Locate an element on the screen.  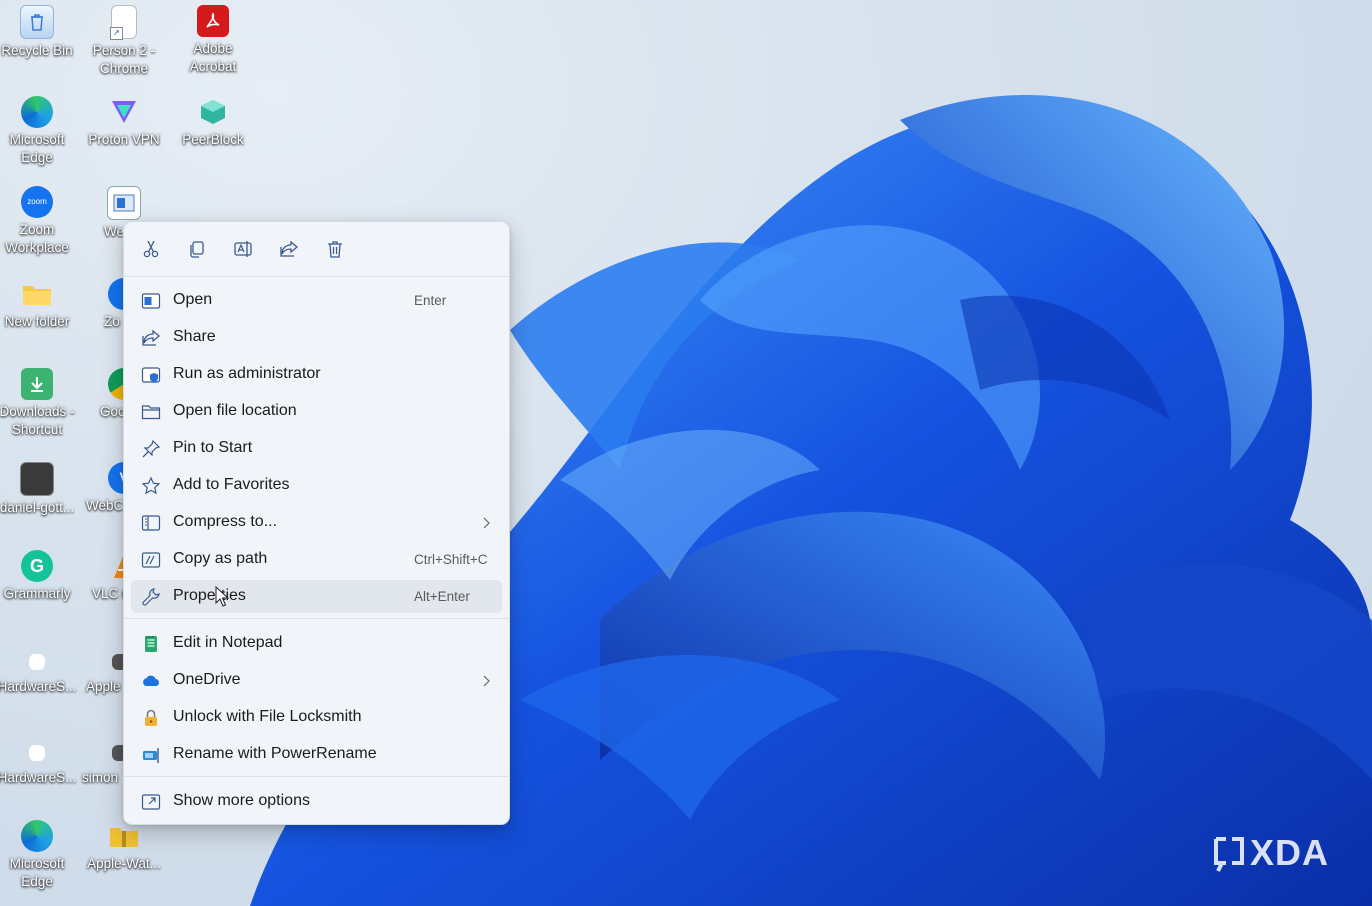
open-window-icon is located at coordinates (151, 301).